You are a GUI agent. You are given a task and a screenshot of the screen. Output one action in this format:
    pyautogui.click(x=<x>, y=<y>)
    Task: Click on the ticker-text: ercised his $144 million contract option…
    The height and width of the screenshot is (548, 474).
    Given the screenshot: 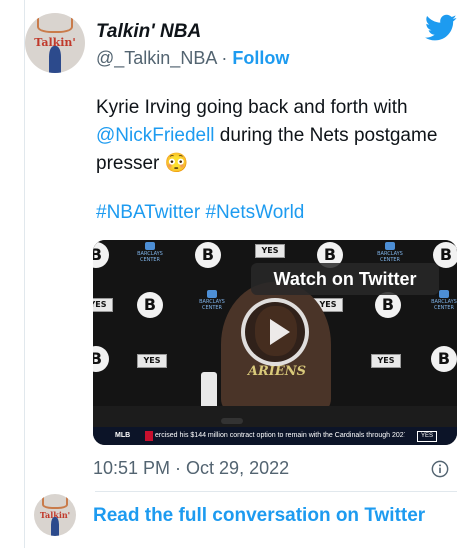 What is the action you would take?
    pyautogui.click(x=280, y=435)
    